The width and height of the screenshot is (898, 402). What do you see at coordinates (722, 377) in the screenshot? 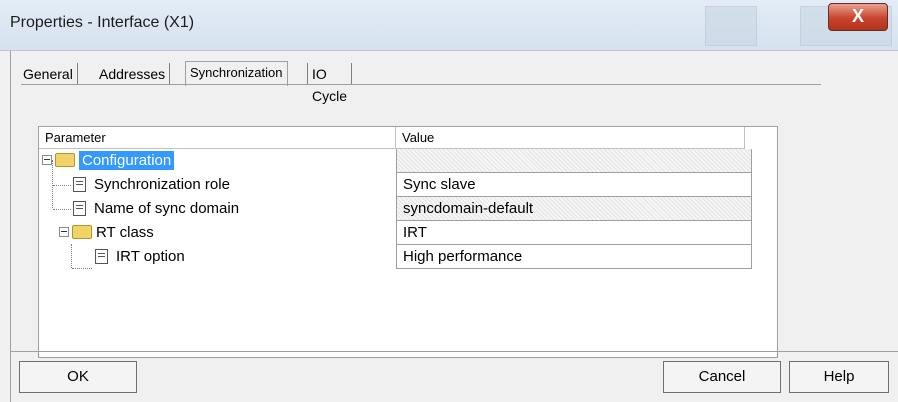
I see `cancel-button: Cancel` at bounding box center [722, 377].